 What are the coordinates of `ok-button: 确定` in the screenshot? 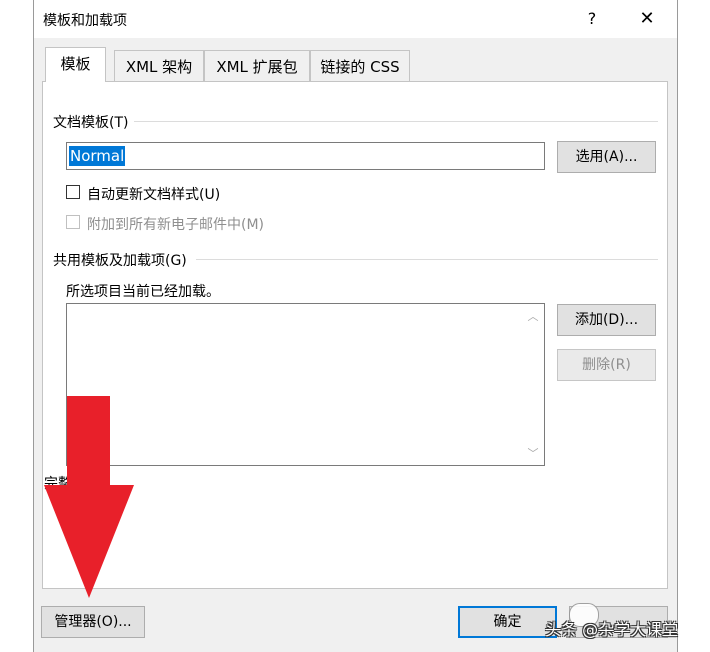 It's located at (507, 622).